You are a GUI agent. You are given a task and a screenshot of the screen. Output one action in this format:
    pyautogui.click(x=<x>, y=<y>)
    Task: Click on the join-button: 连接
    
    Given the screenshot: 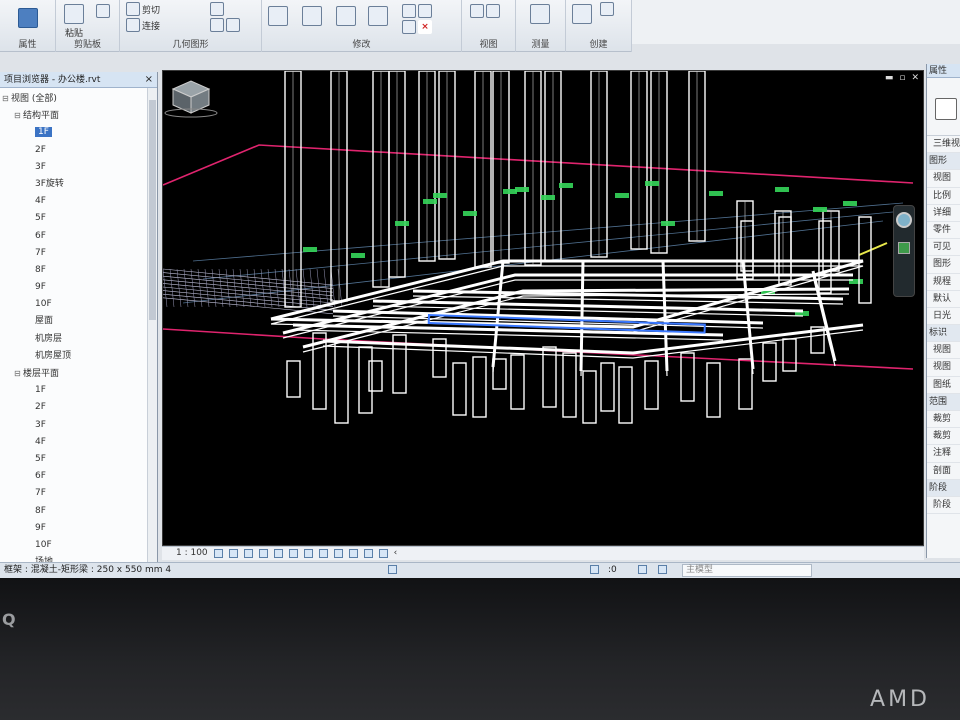 What is the action you would take?
    pyautogui.click(x=143, y=25)
    